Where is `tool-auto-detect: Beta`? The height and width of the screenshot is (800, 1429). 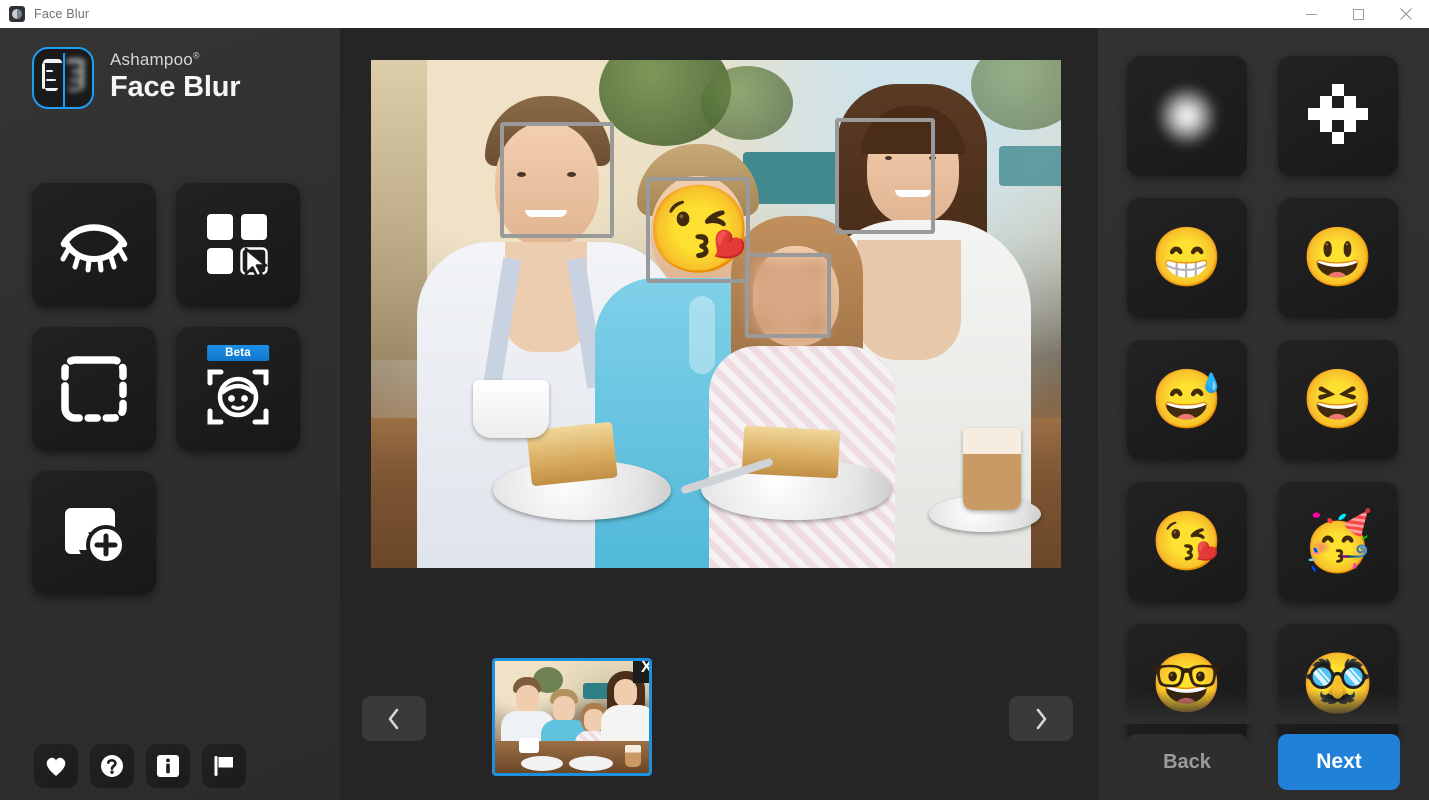 tool-auto-detect: Beta is located at coordinates (238, 389).